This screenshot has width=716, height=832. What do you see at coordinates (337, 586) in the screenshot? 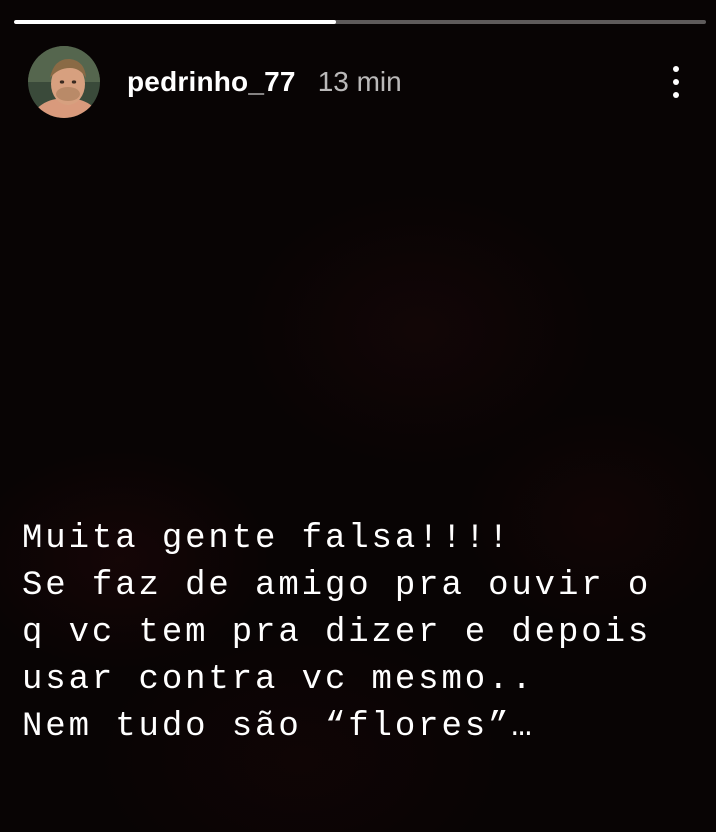
I see `story-text-line: Se faz de amigo pra ouvir o` at bounding box center [337, 586].